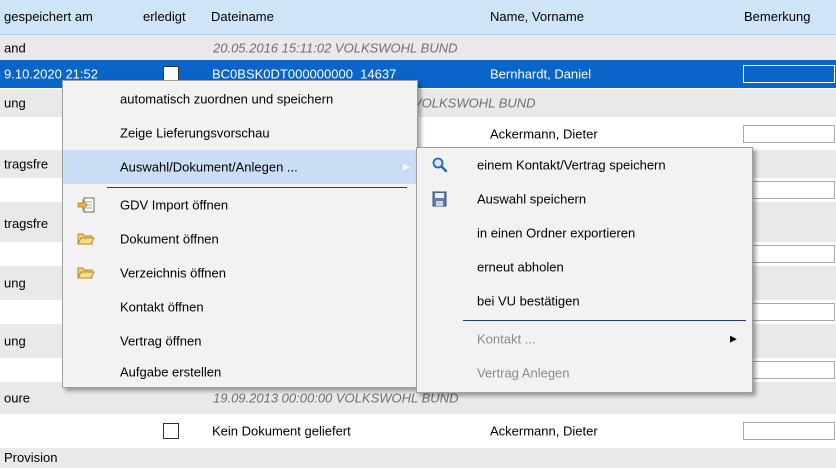 The height and width of the screenshot is (468, 836). I want to click on done-checkbox, so click(171, 431).